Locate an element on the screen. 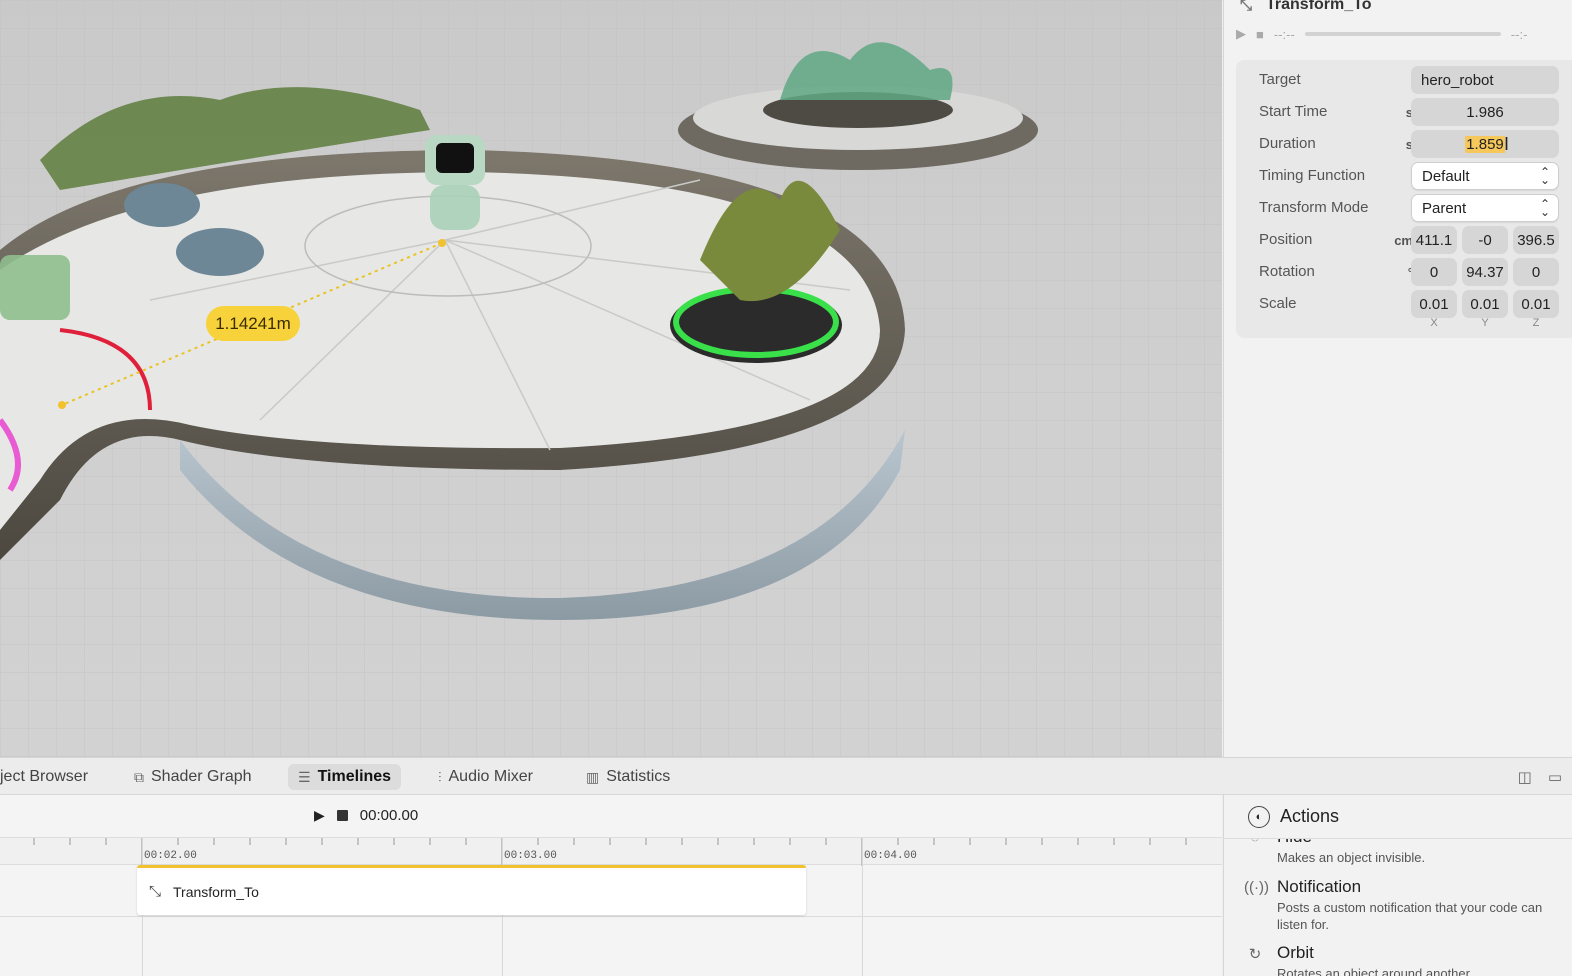 This screenshot has width=1572, height=976. bottom-panel-toggle-icon: ▭ is located at coordinates (1555, 777).